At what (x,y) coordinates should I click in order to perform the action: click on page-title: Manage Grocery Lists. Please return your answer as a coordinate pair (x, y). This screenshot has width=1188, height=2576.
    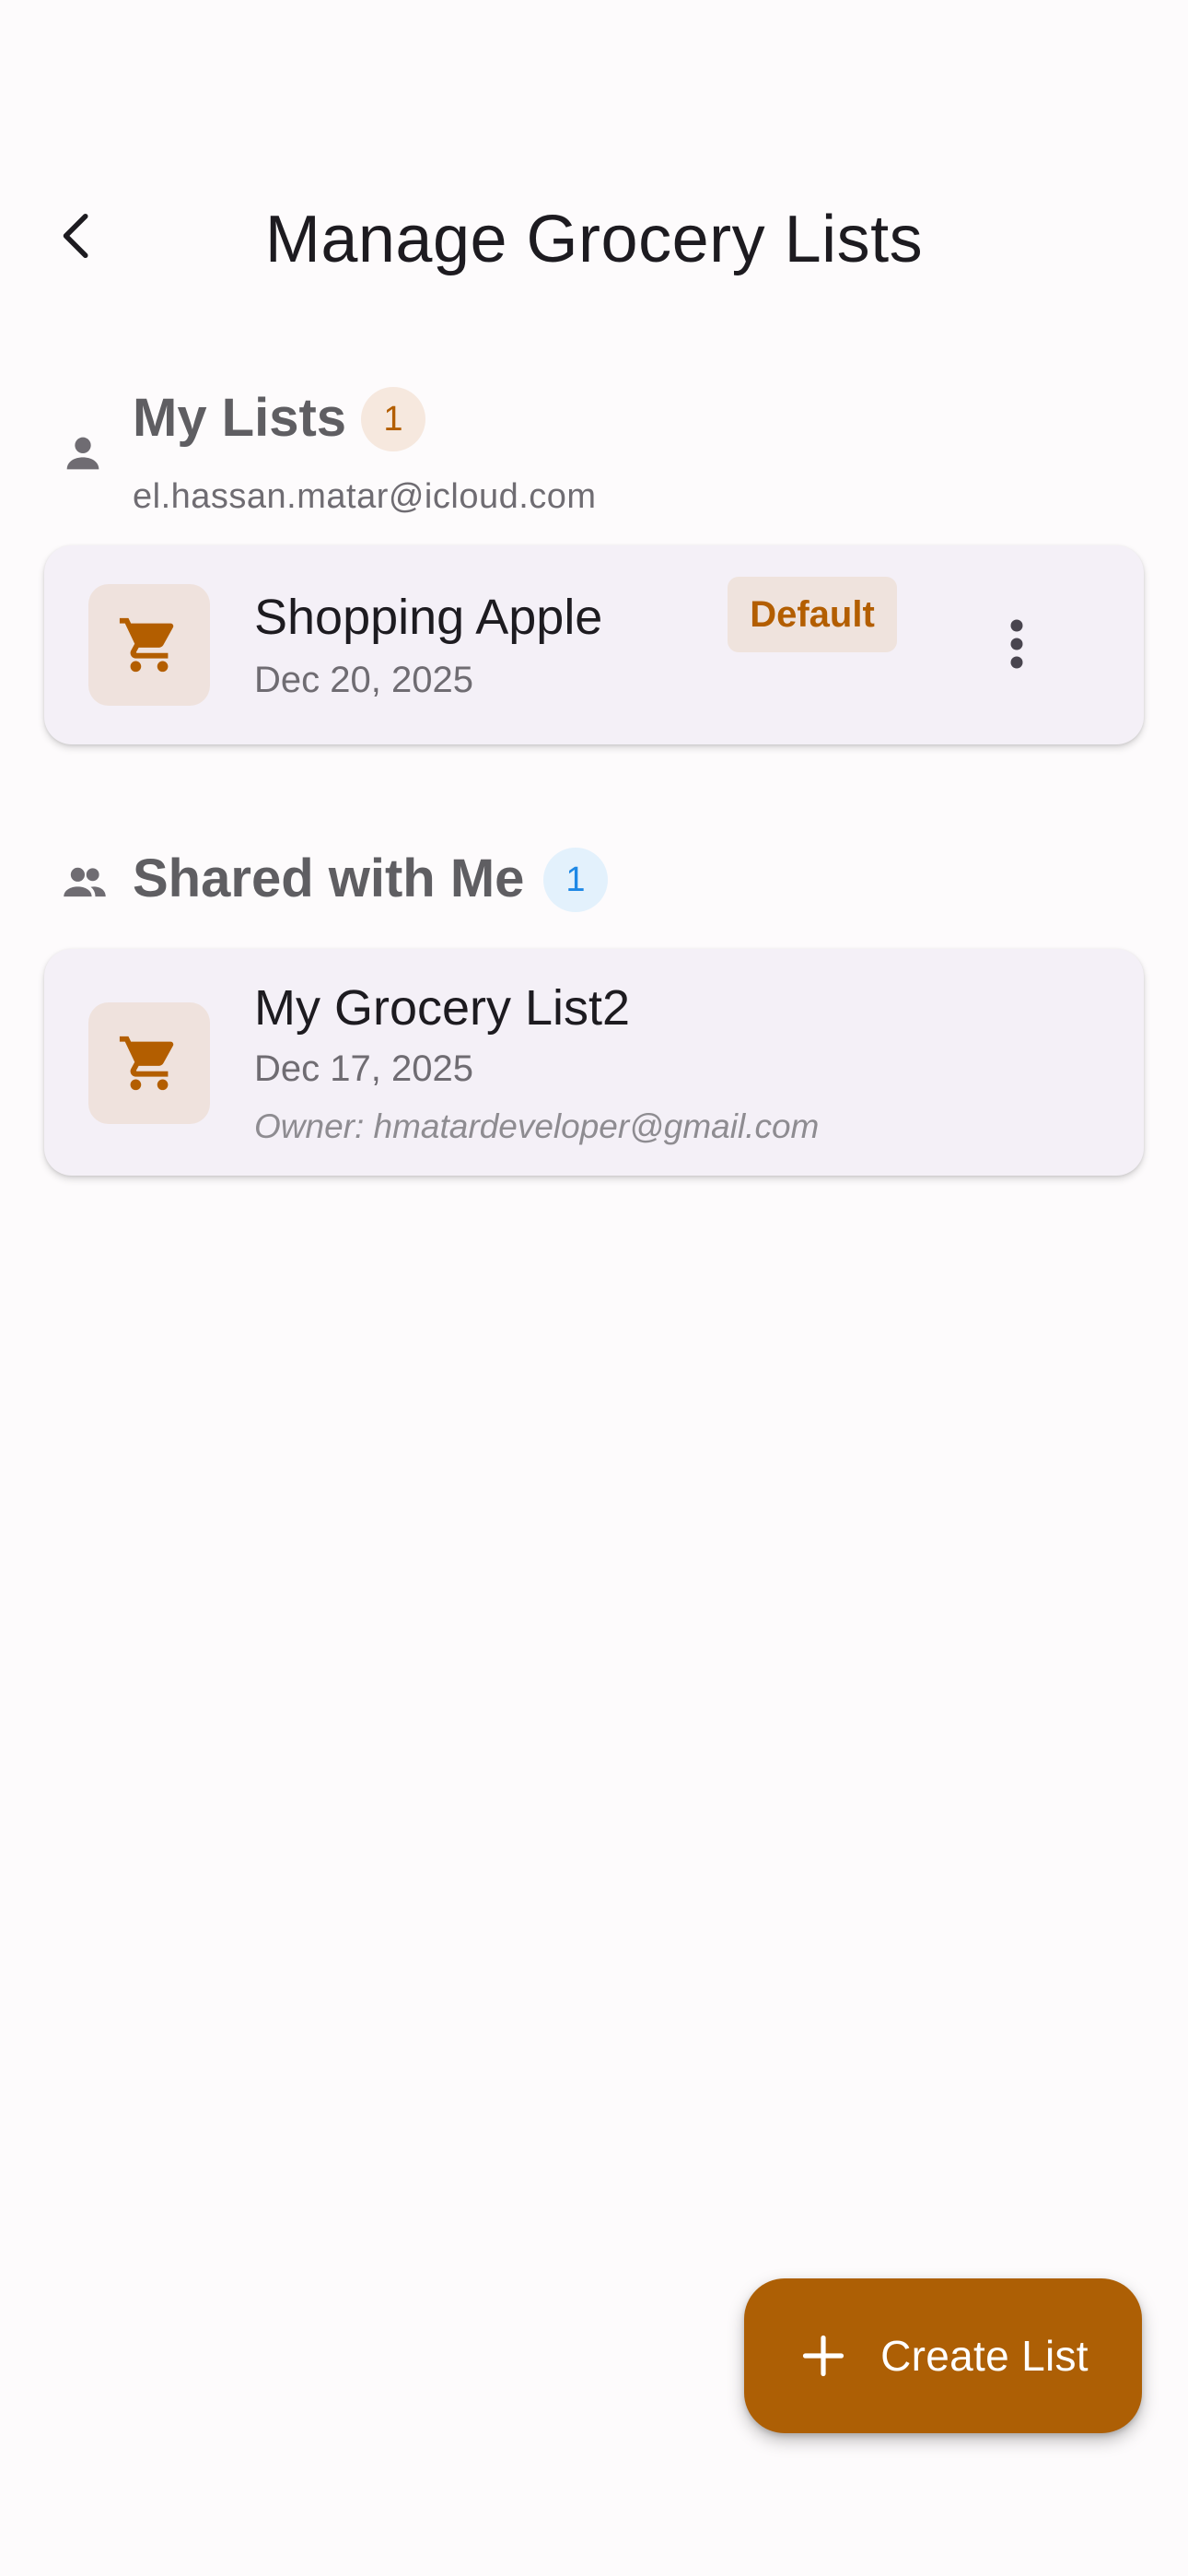
    Looking at the image, I should click on (594, 239).